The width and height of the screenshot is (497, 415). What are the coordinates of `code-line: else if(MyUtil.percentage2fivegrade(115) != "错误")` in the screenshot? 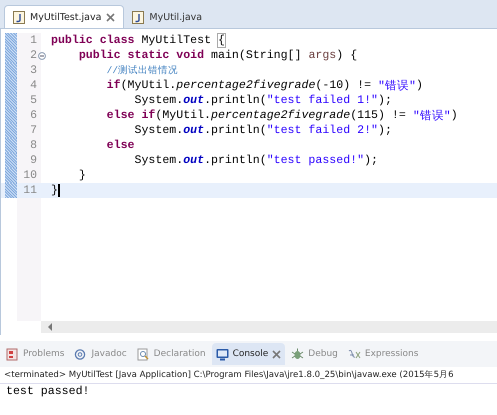 It's located at (282, 115).